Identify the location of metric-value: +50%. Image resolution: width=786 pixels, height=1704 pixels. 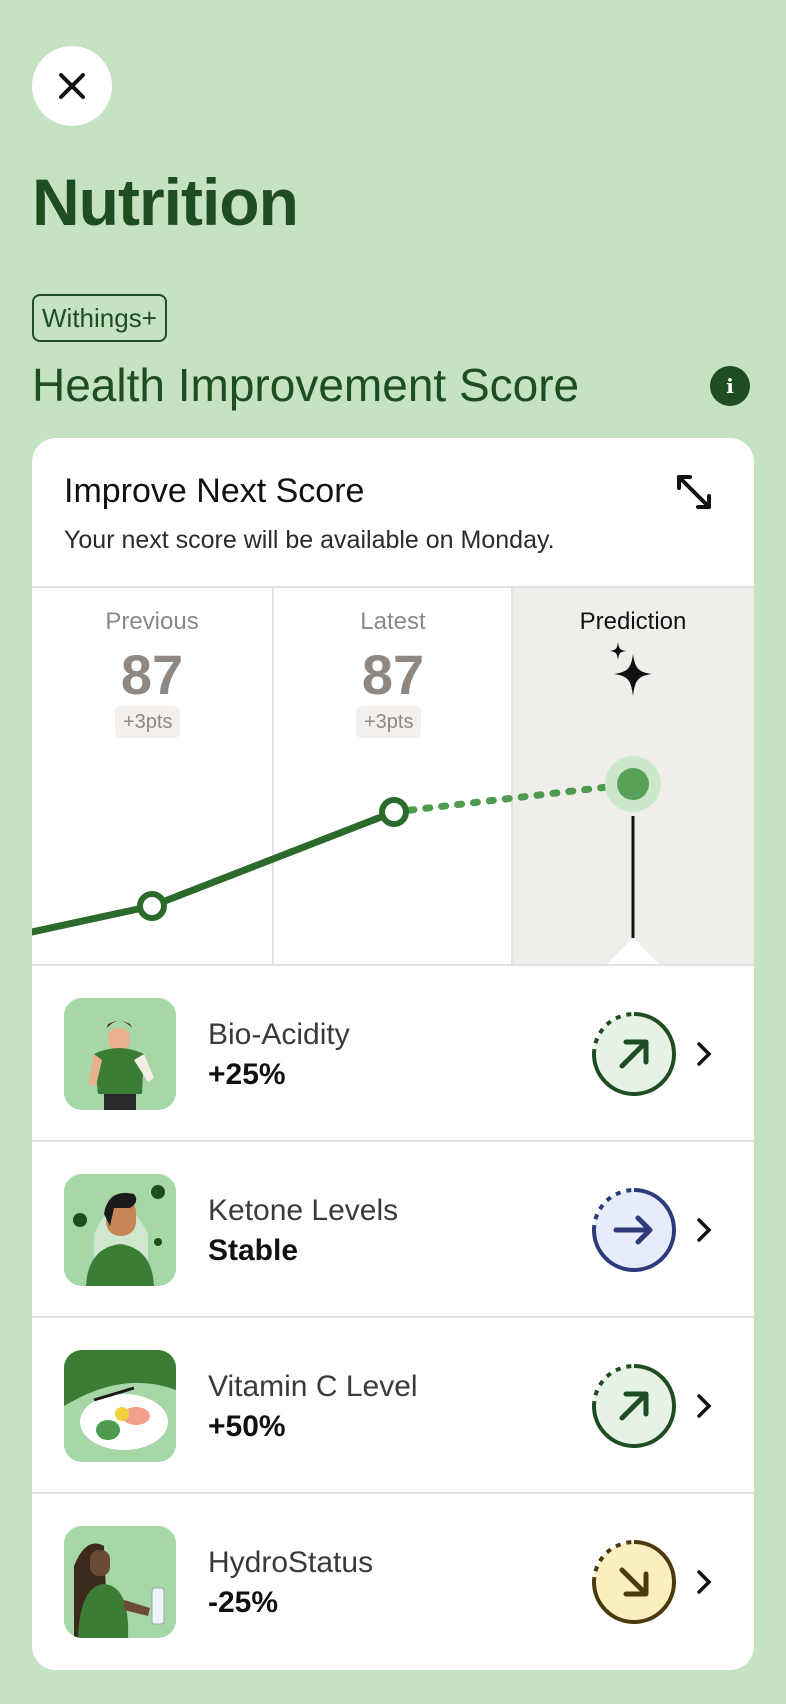
(247, 1426).